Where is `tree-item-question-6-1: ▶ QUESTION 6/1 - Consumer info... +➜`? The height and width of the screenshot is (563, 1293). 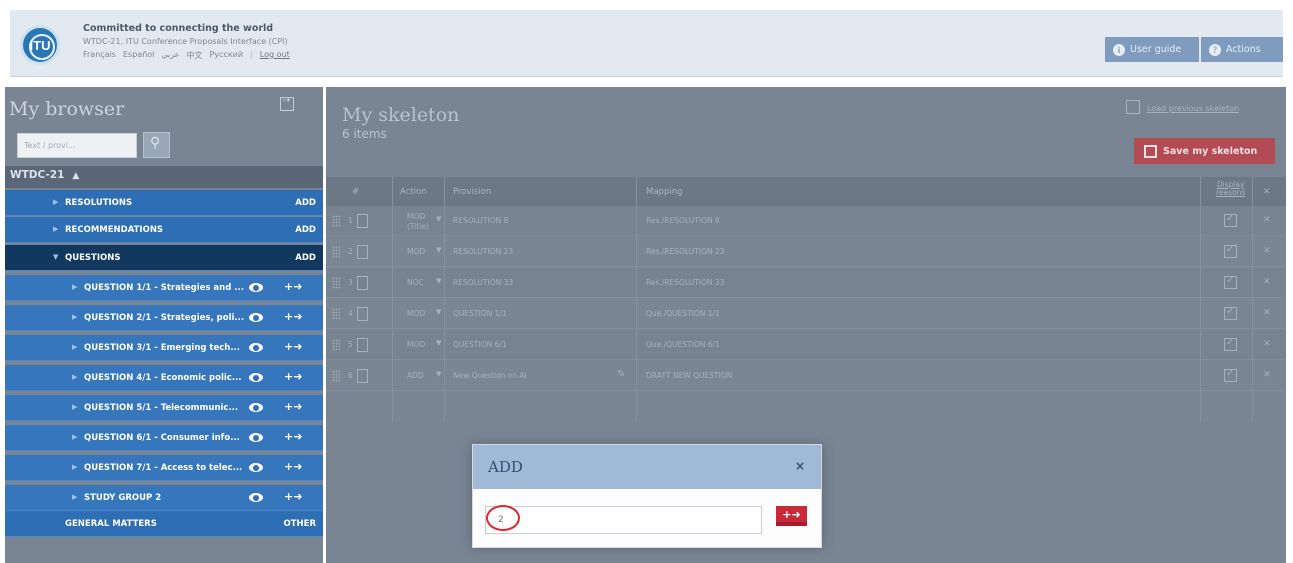 tree-item-question-6-1: ▶ QUESTION 6/1 - Consumer info... +➜ is located at coordinates (164, 438).